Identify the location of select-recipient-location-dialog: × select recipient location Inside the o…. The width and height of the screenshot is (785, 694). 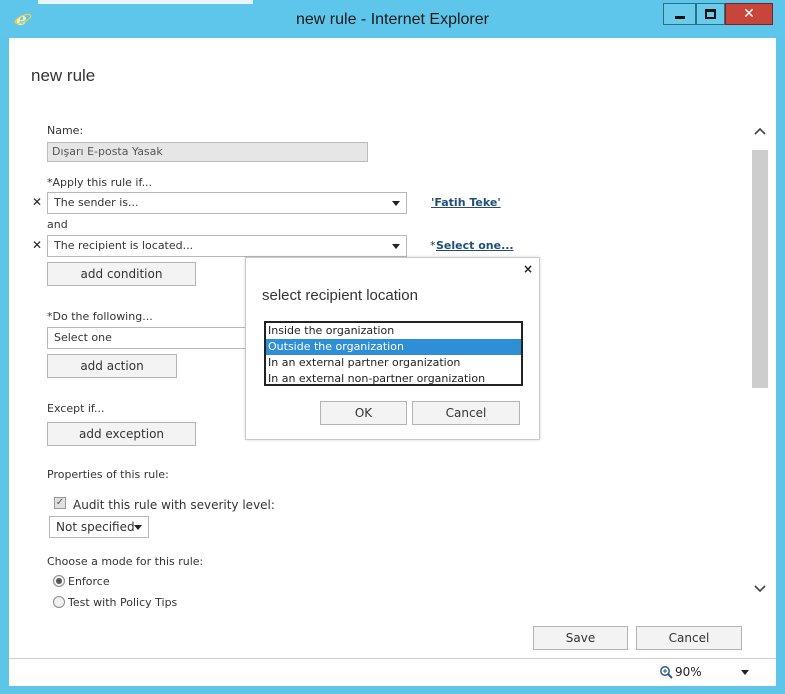
(392, 348).